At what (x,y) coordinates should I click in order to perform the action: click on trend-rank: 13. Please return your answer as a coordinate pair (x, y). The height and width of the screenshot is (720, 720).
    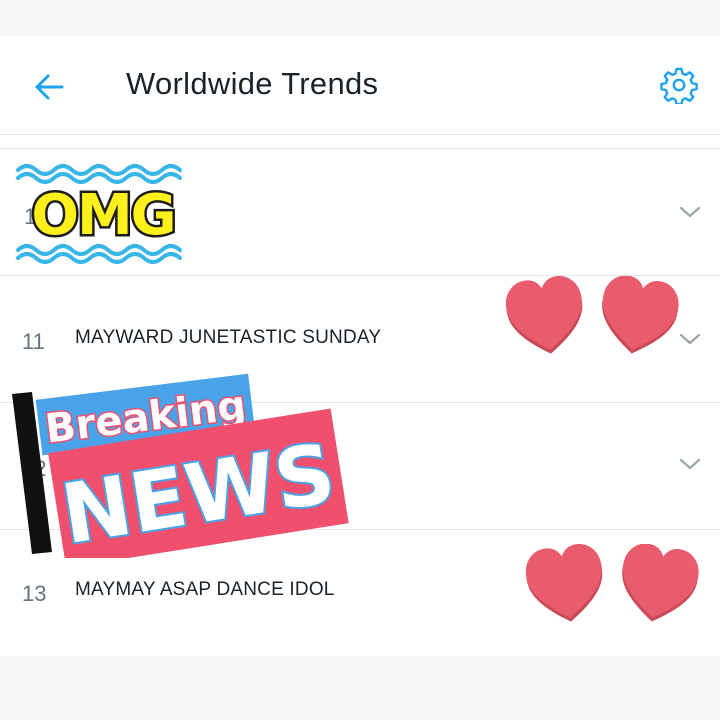
    Looking at the image, I should click on (34, 593).